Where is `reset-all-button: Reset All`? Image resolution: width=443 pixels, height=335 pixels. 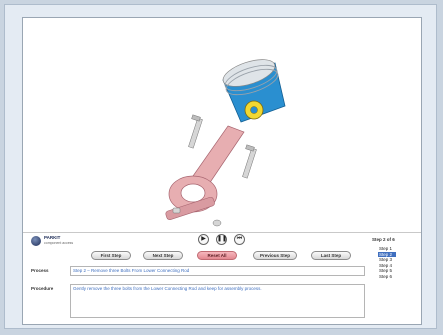
reset-all-button: Reset All is located at coordinates (217, 255).